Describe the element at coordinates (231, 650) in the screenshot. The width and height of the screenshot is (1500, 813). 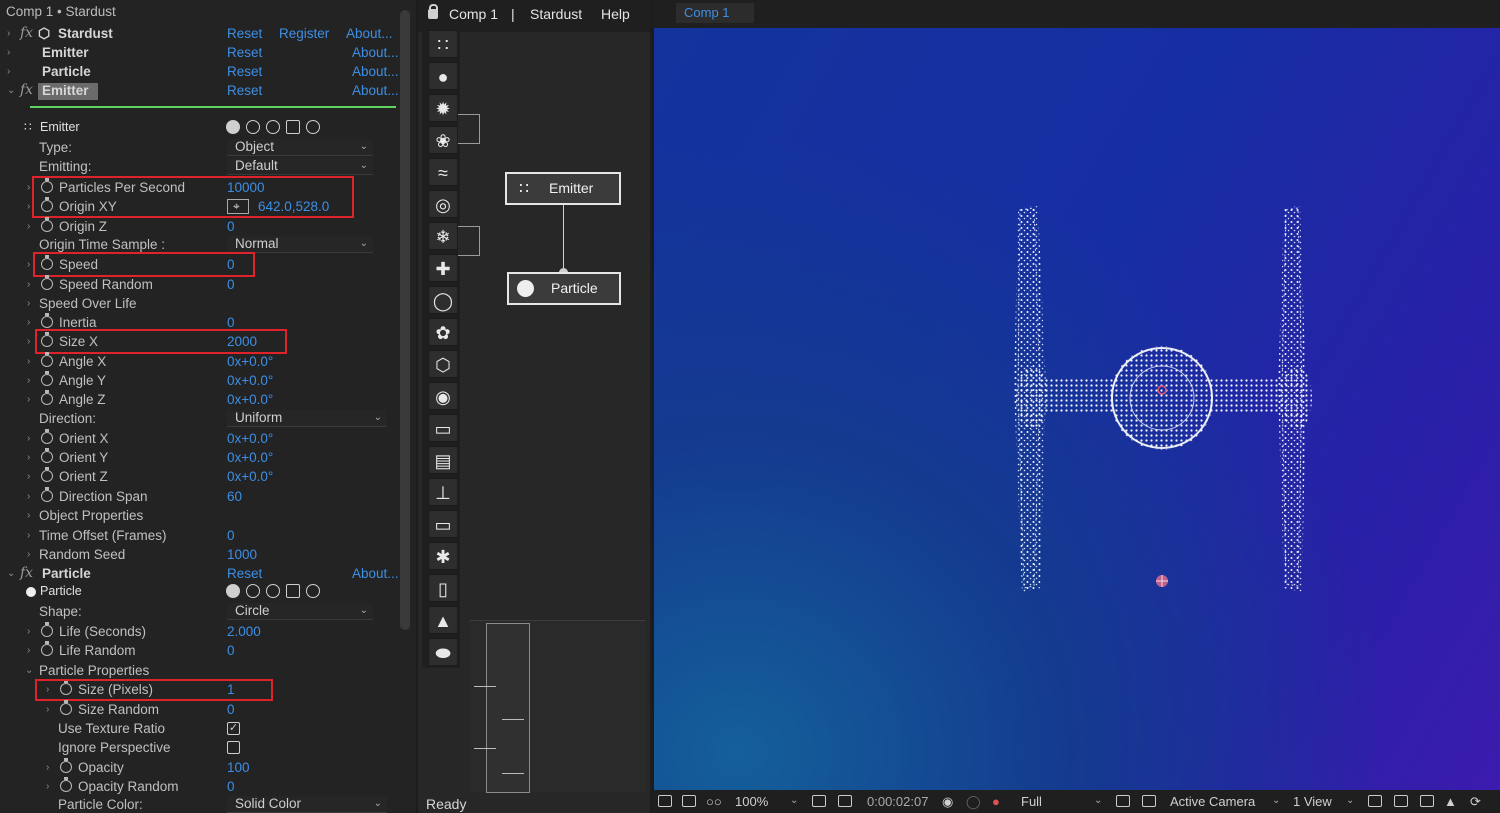
I see `life-random-value: 0` at that location.